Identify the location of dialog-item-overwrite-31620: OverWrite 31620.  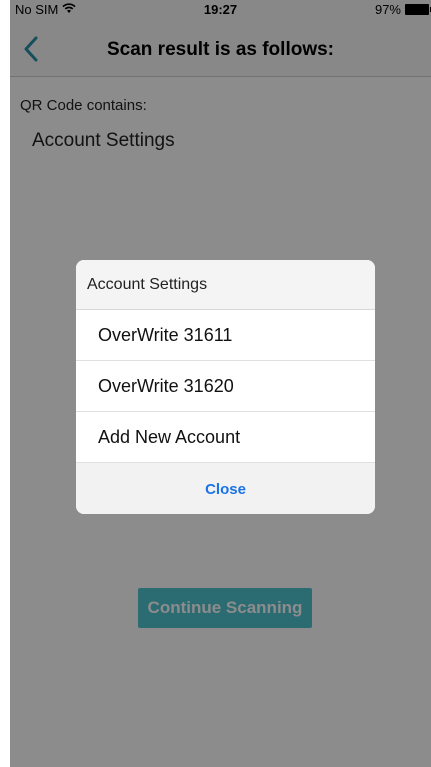
(225, 386).